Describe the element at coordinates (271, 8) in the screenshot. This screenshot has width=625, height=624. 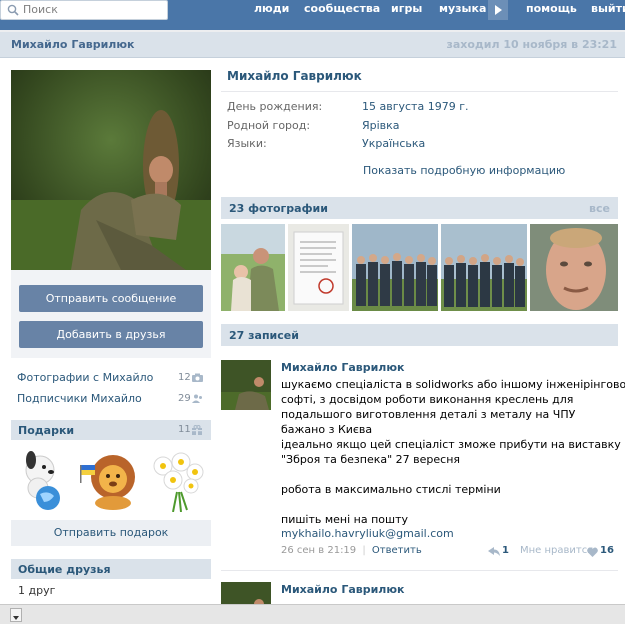
I see `nav-link-people: люди` at that location.